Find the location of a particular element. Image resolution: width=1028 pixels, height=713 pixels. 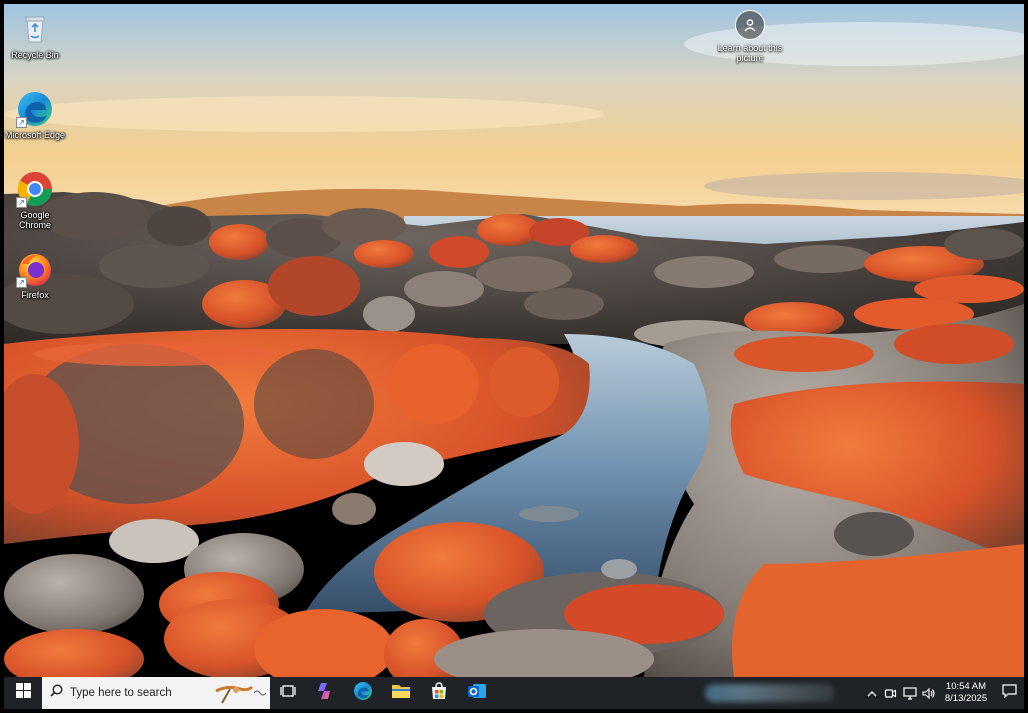

taskbar-app-file-explorer is located at coordinates (401, 693).